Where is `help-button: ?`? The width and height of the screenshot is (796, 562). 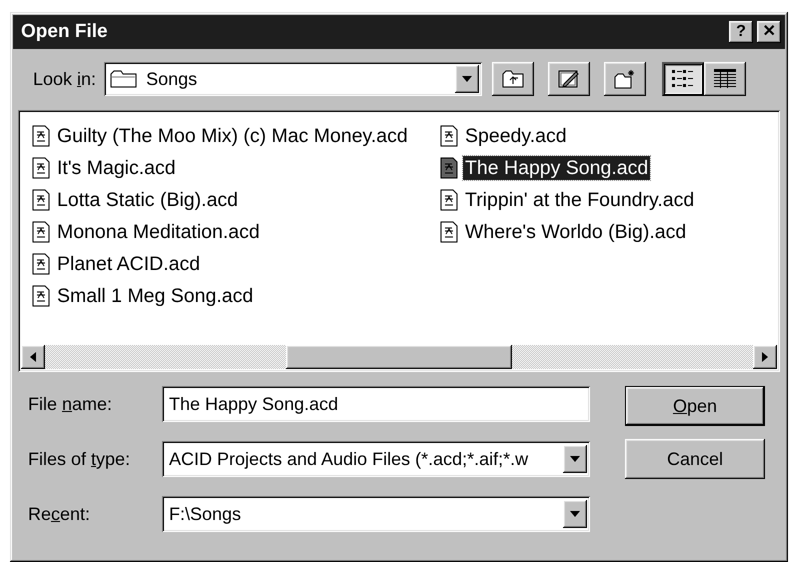
help-button: ? is located at coordinates (741, 32).